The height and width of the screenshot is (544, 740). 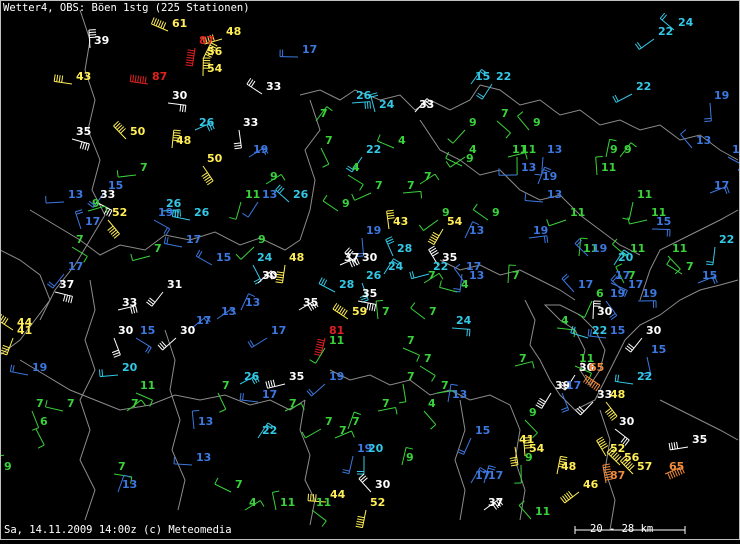 What do you see at coordinates (359, 311) in the screenshot?
I see `station-gust-value: 59` at bounding box center [359, 311].